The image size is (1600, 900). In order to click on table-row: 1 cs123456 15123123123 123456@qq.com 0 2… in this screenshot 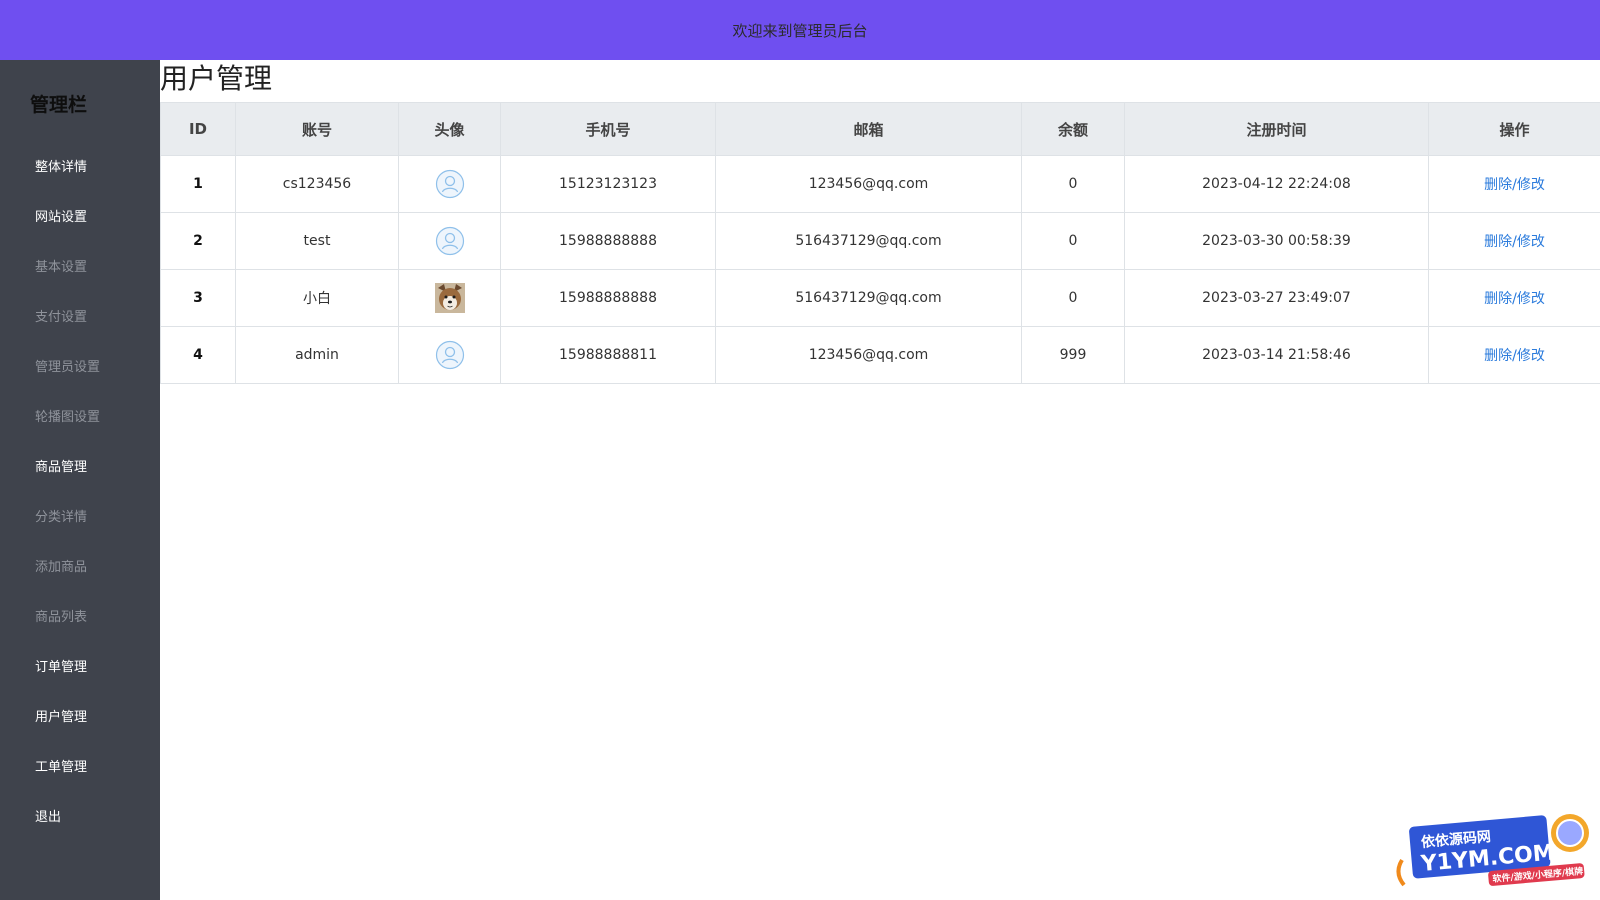, I will do `click(880, 184)`.